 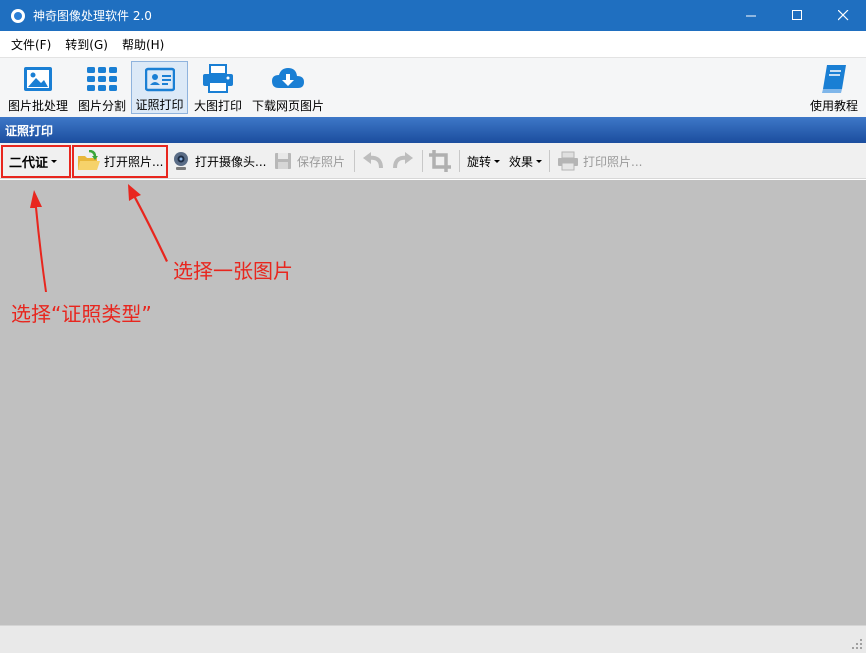 I want to click on status-bar, so click(x=433, y=639).